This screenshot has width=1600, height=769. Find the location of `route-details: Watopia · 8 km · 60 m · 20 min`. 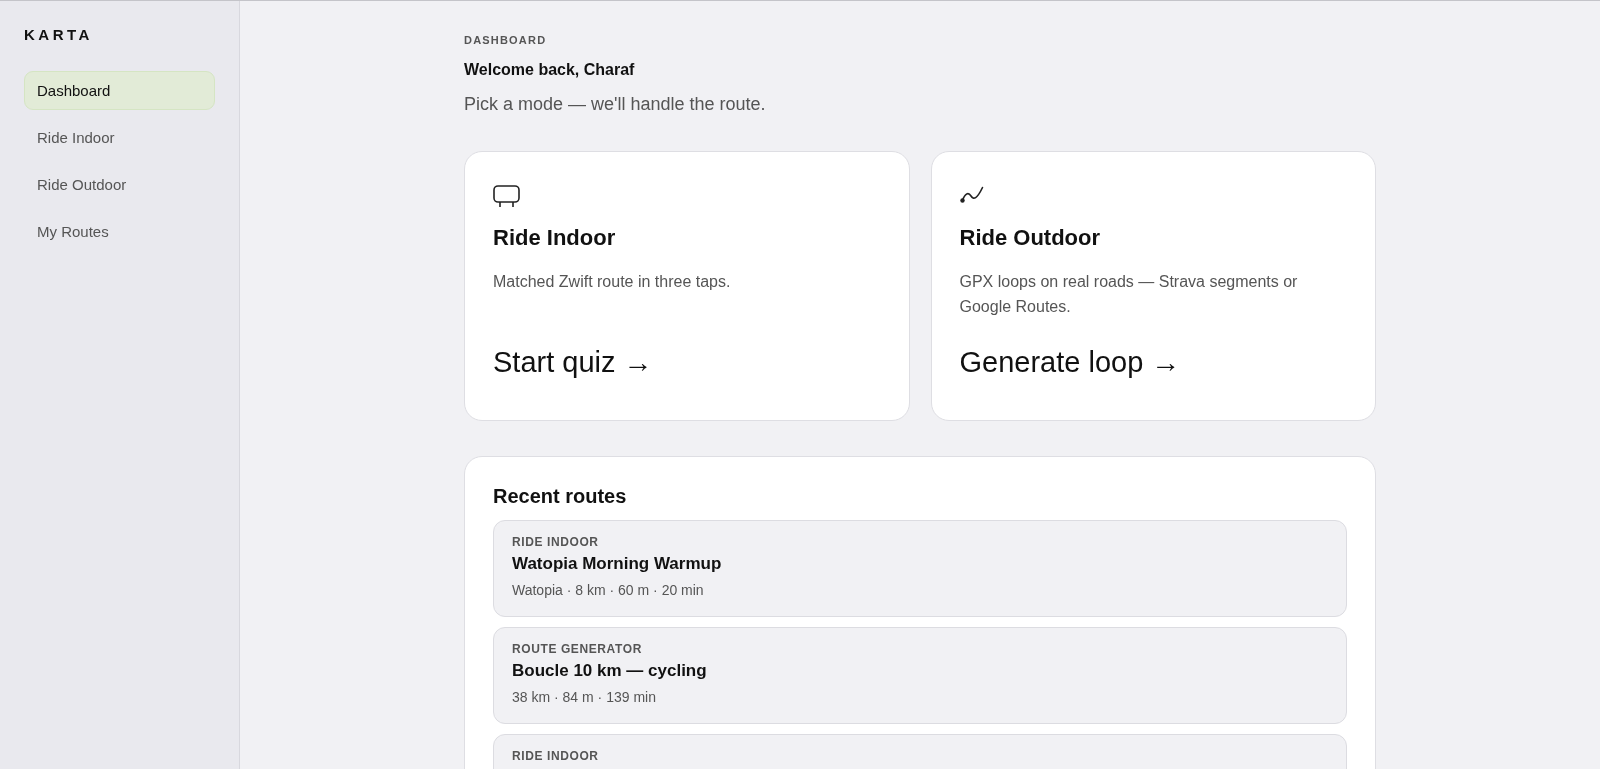

route-details: Watopia · 8 km · 60 m · 20 min is located at coordinates (608, 590).